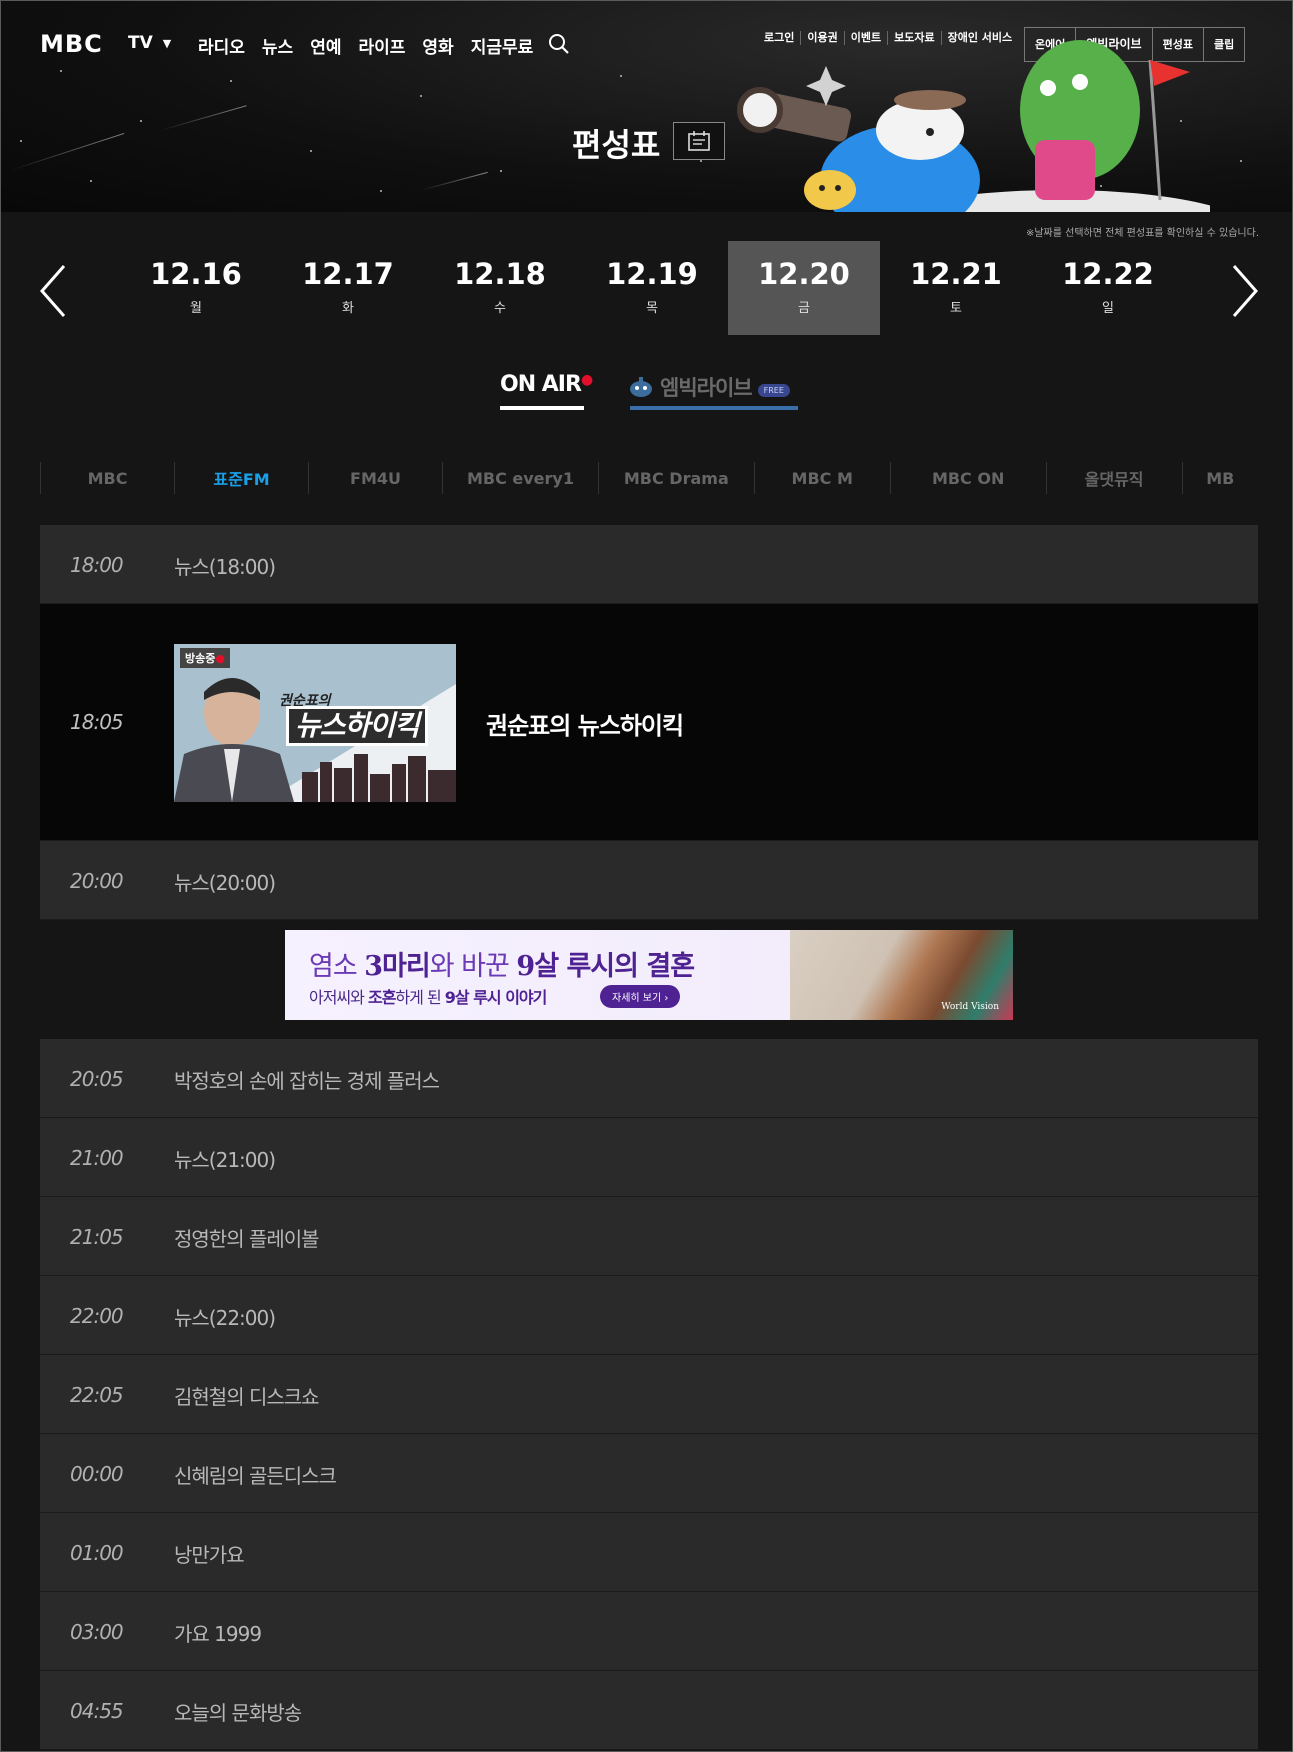  I want to click on schedule-title: 뉴스(22:00), so click(225, 1318).